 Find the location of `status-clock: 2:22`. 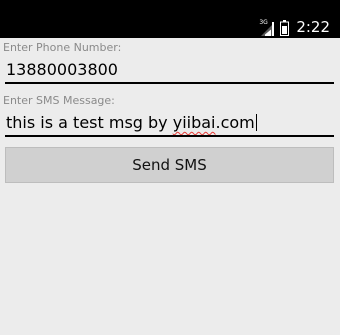

status-clock: 2:22 is located at coordinates (313, 27).